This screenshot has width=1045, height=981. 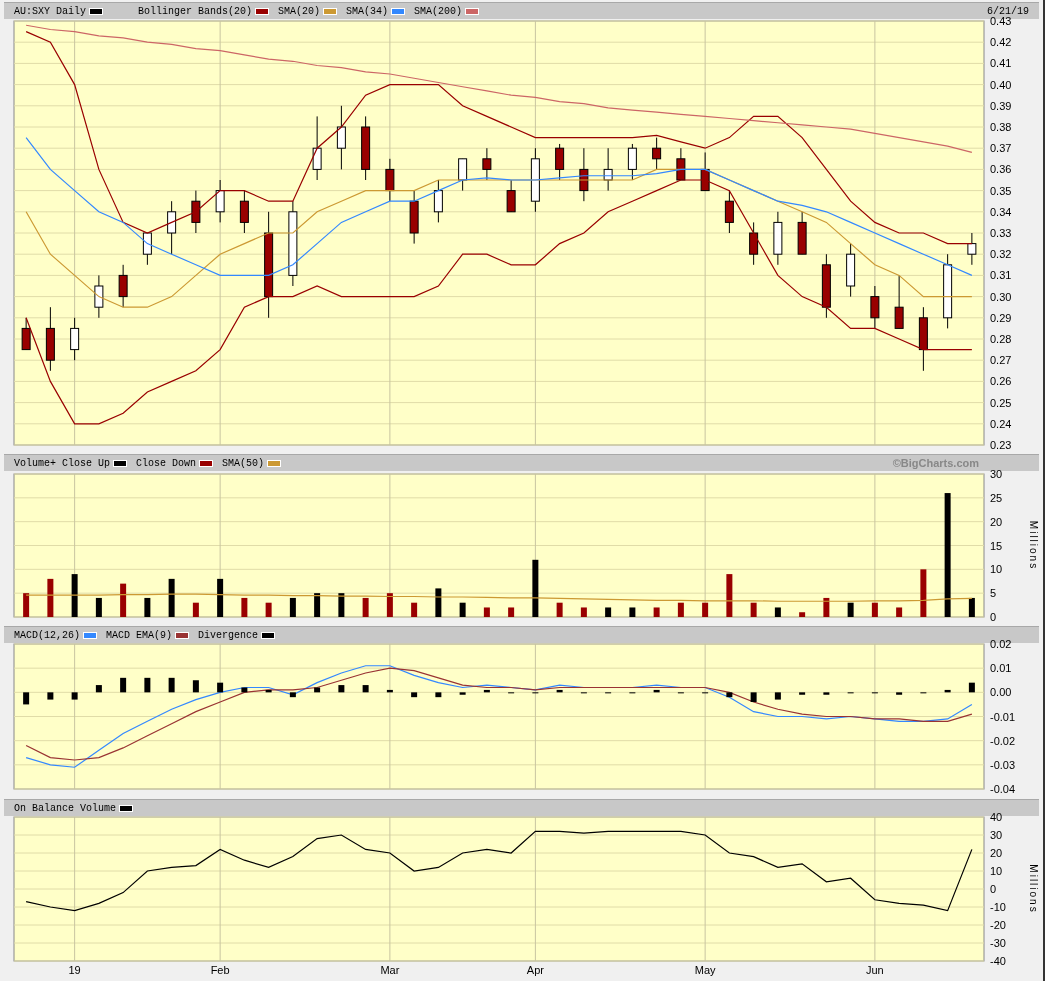 What do you see at coordinates (705, 970) in the screenshot?
I see `axis-tick-label: May` at bounding box center [705, 970].